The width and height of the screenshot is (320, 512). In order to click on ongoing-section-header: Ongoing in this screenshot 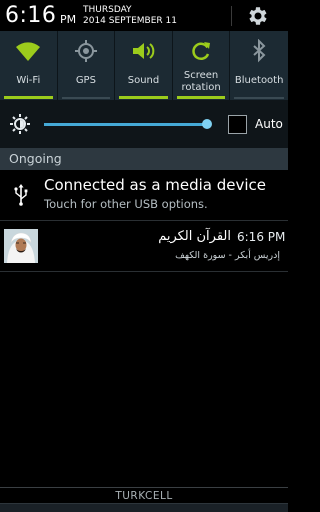, I will do `click(144, 159)`.